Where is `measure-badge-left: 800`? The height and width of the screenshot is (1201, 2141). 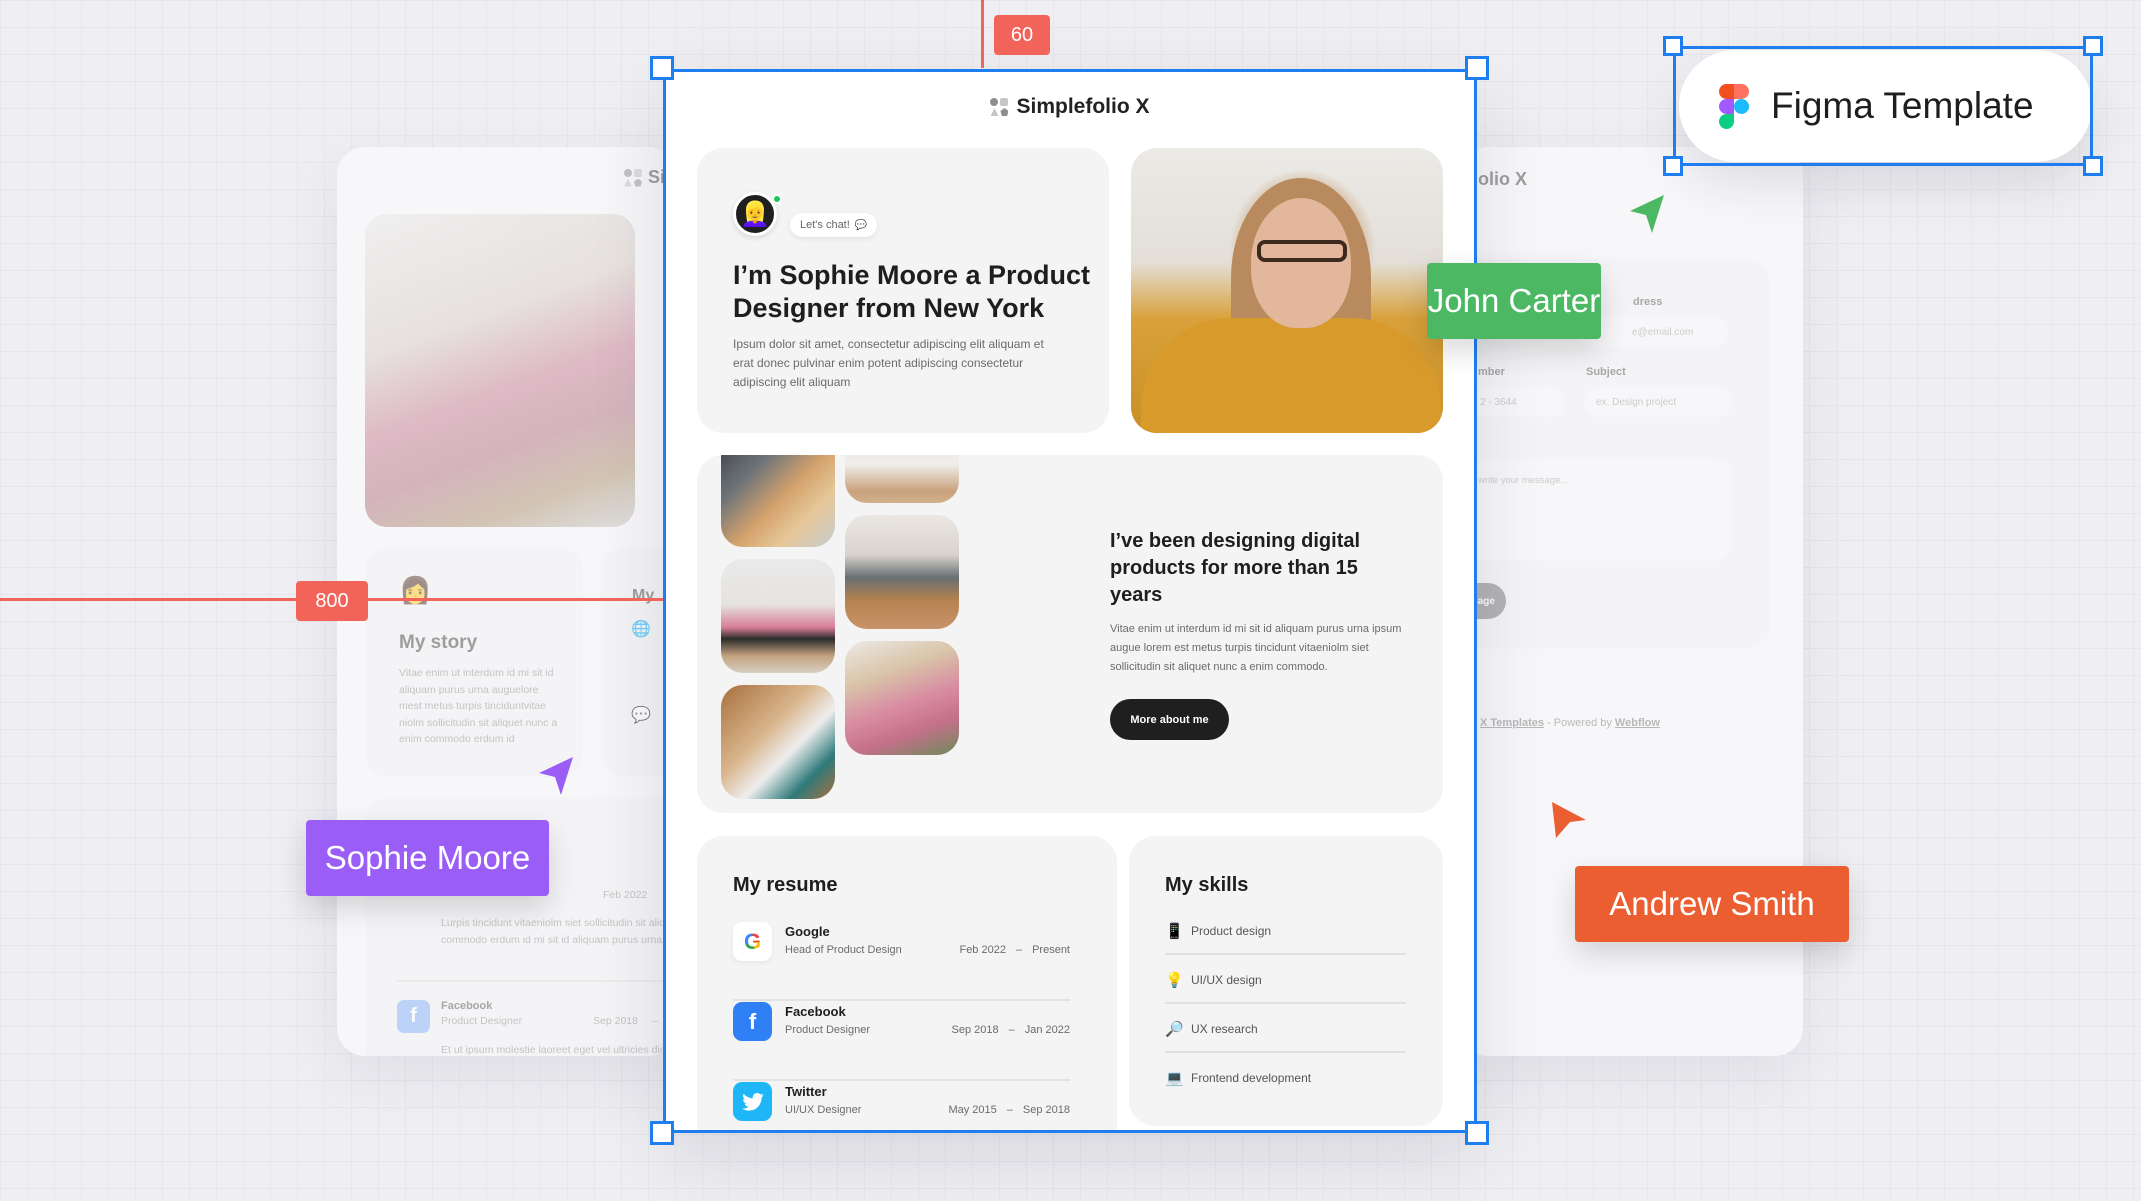
measure-badge-left: 800 is located at coordinates (332, 601).